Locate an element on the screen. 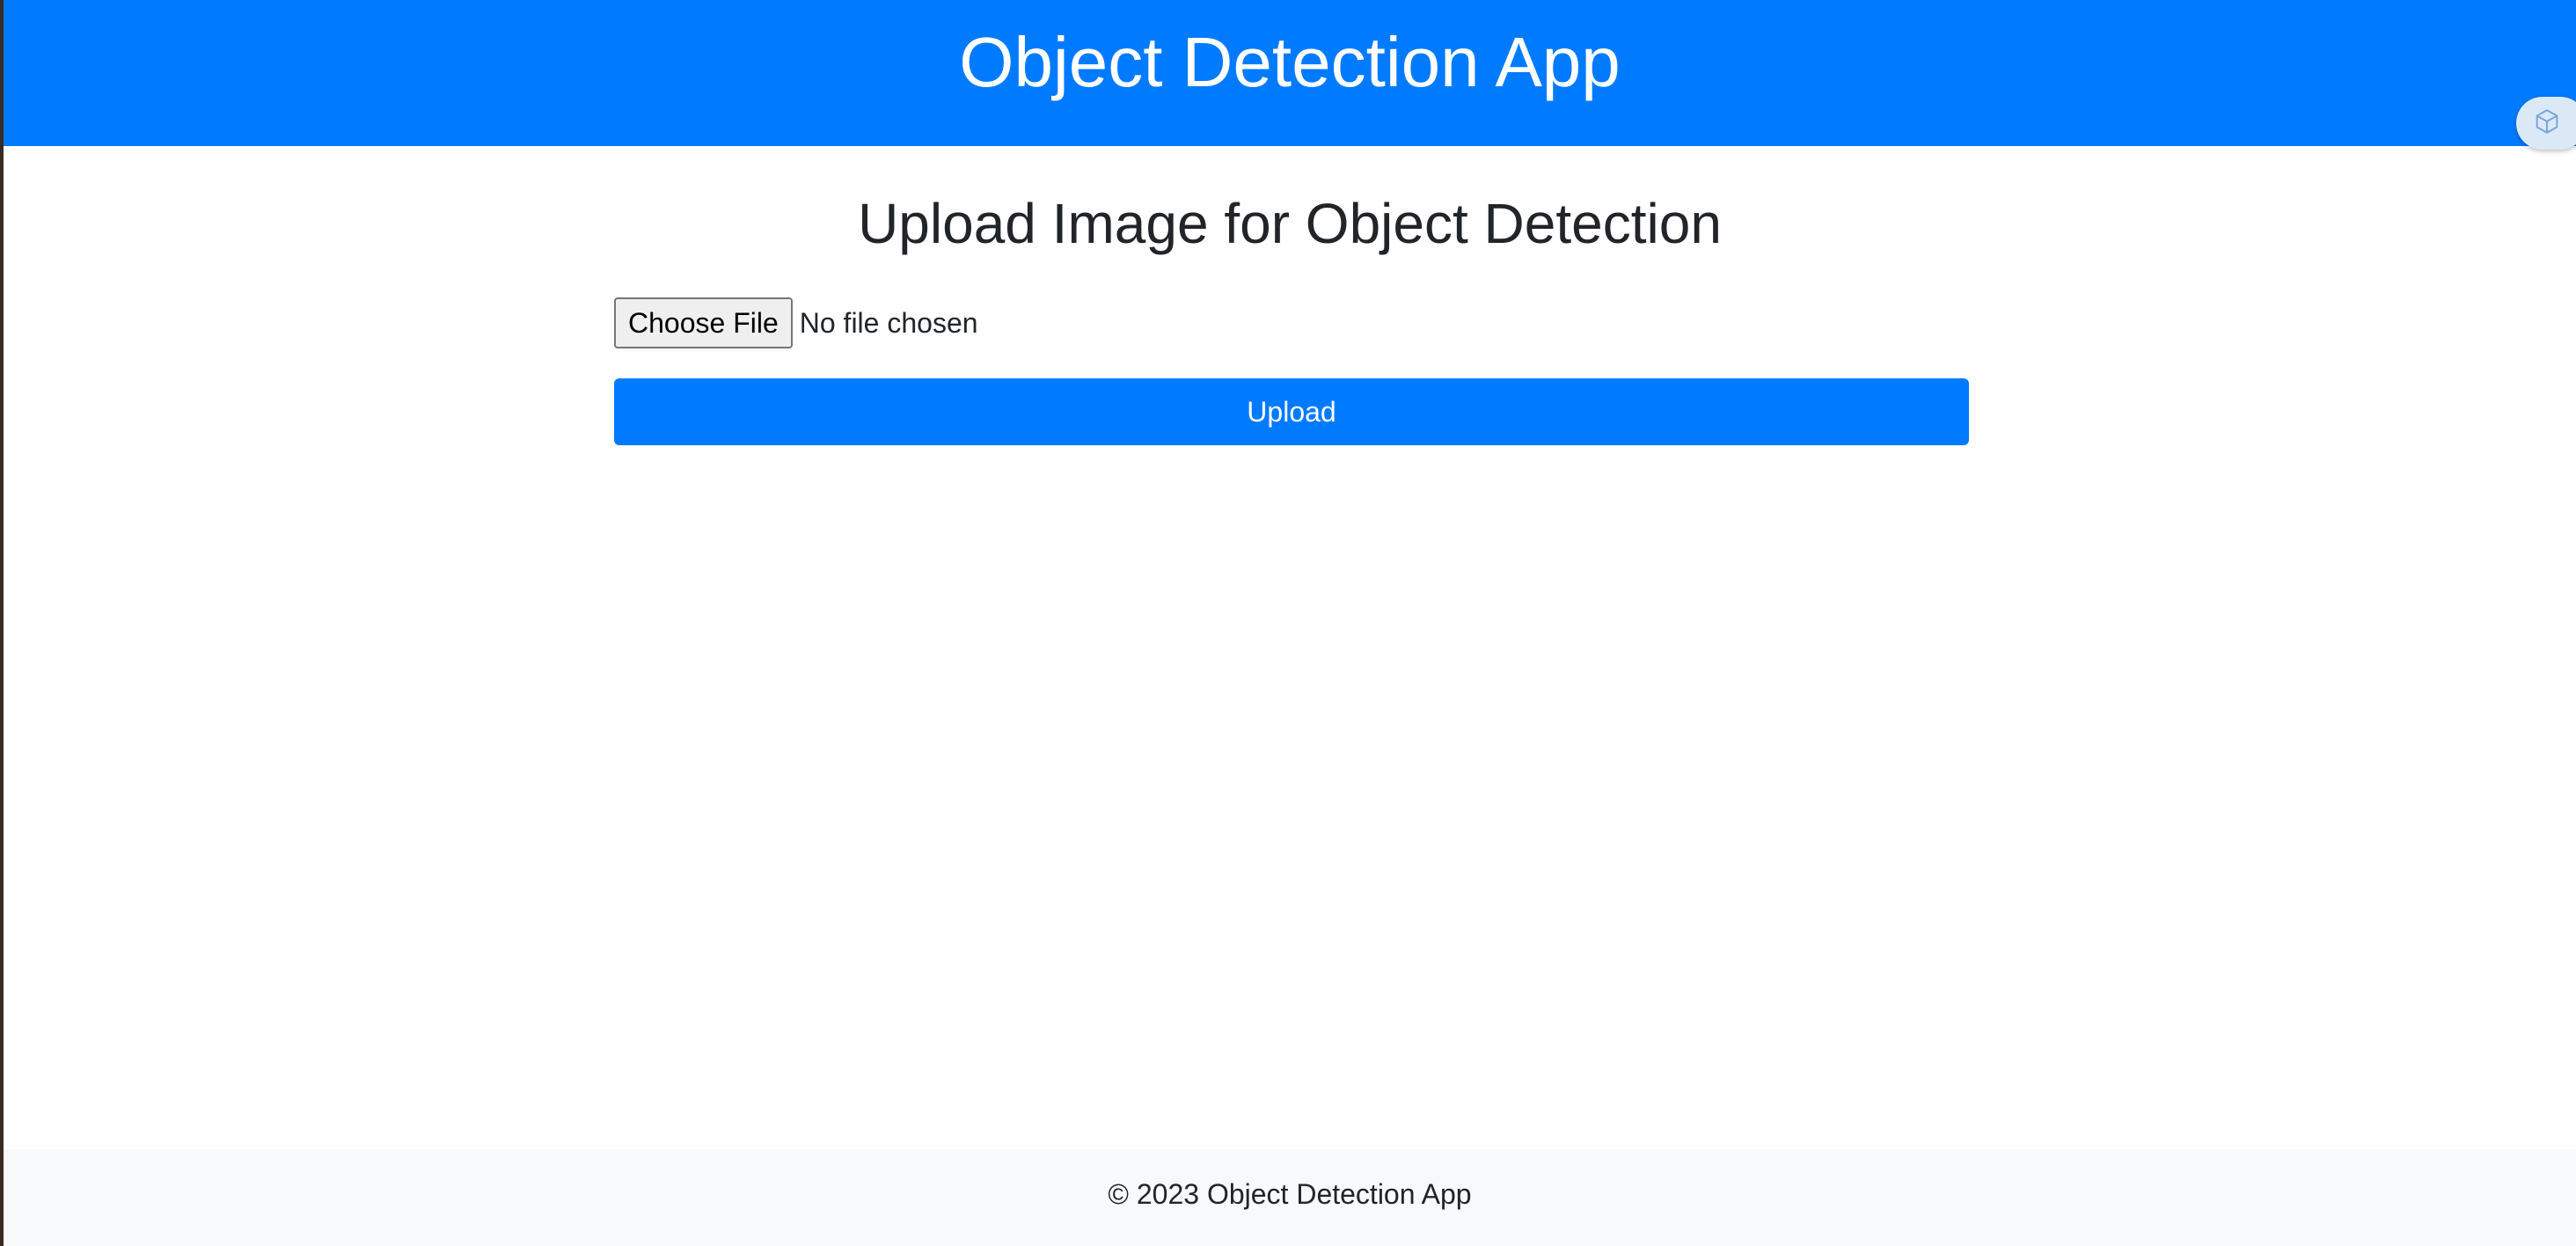 The image size is (2576, 1246). footer-copyright: © 2023 Object Detection App is located at coordinates (1290, 1194).